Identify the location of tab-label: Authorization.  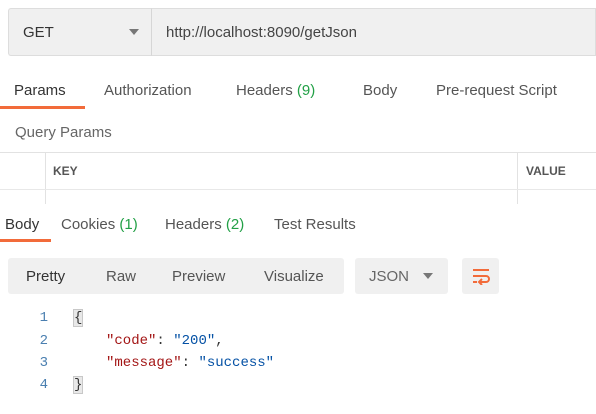
(148, 90).